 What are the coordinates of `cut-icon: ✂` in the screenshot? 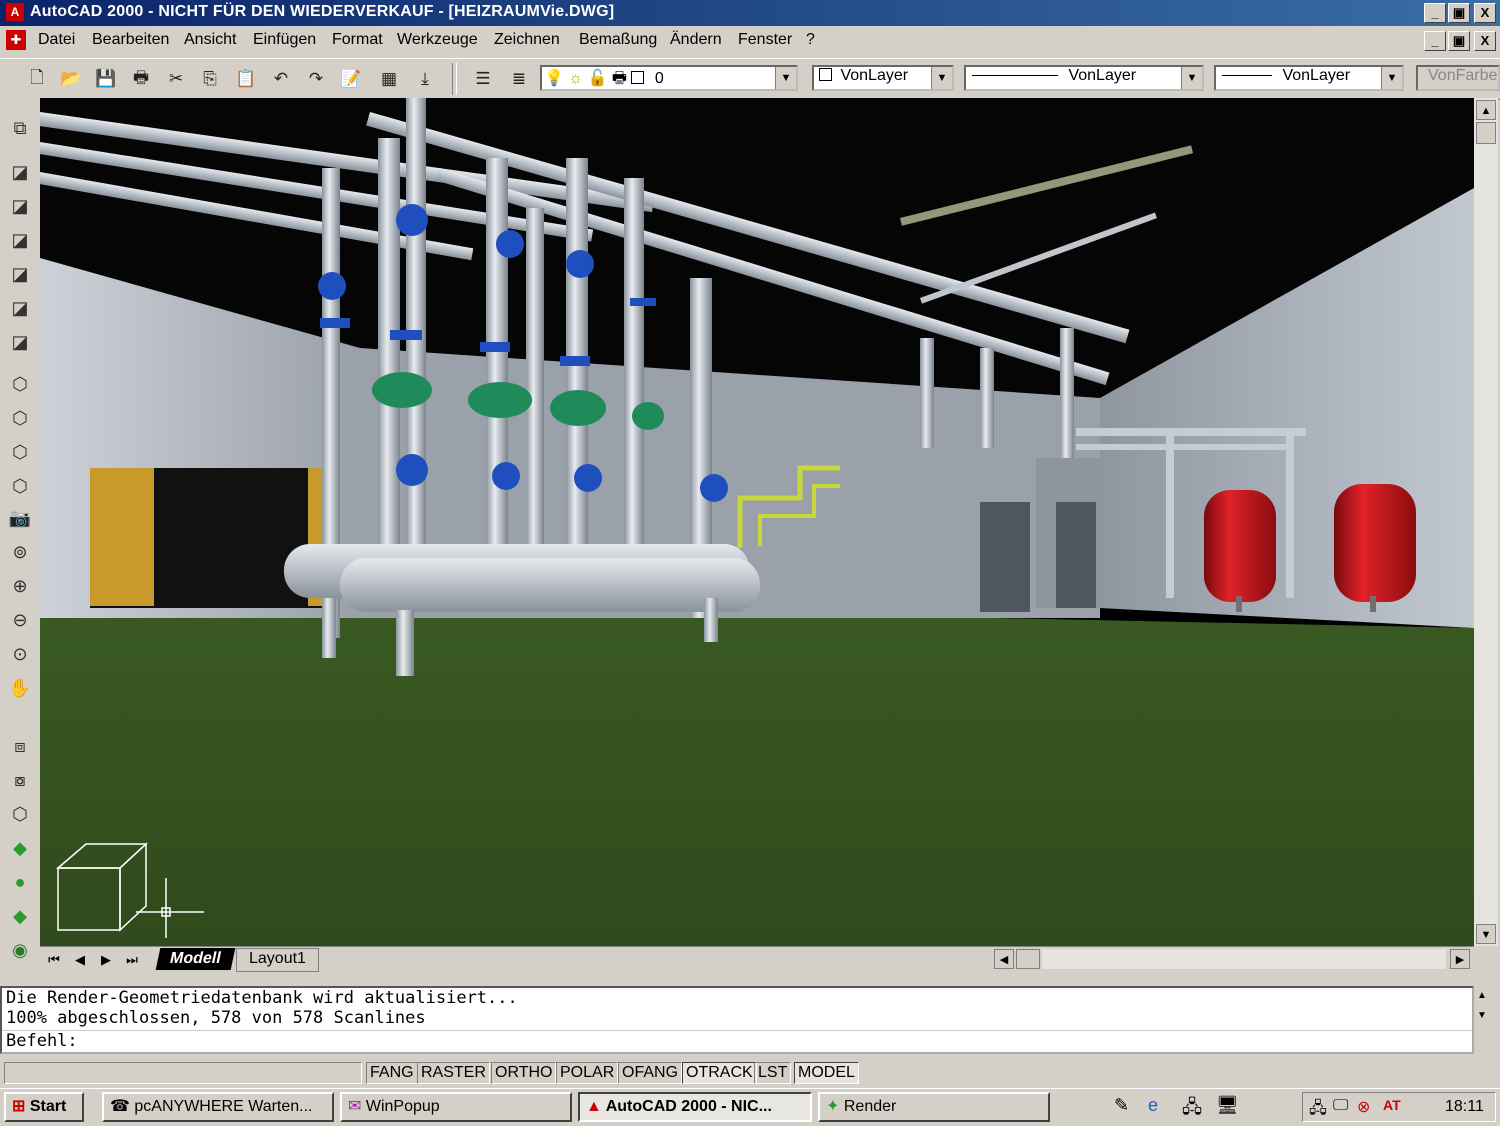 It's located at (176, 79).